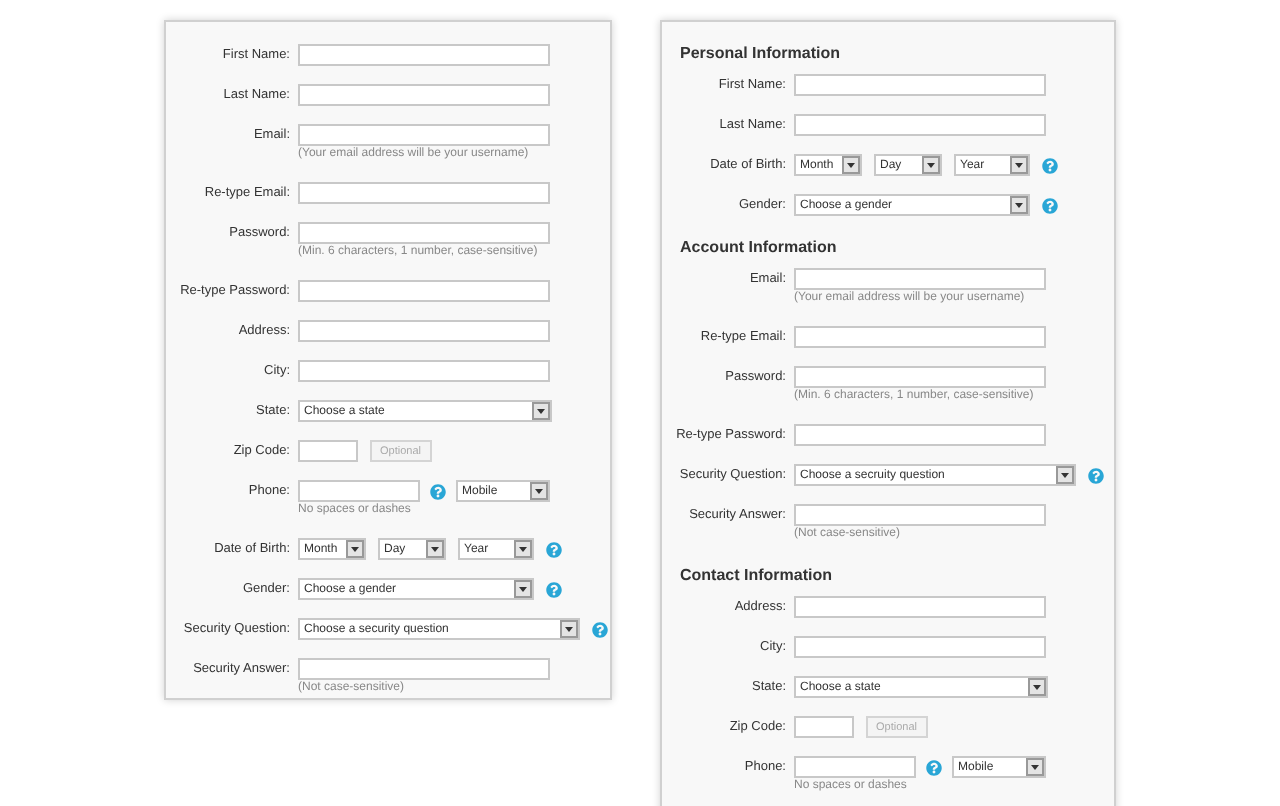 The width and height of the screenshot is (1280, 806). What do you see at coordinates (760, 53) in the screenshot?
I see `section-heading: Personal Information` at bounding box center [760, 53].